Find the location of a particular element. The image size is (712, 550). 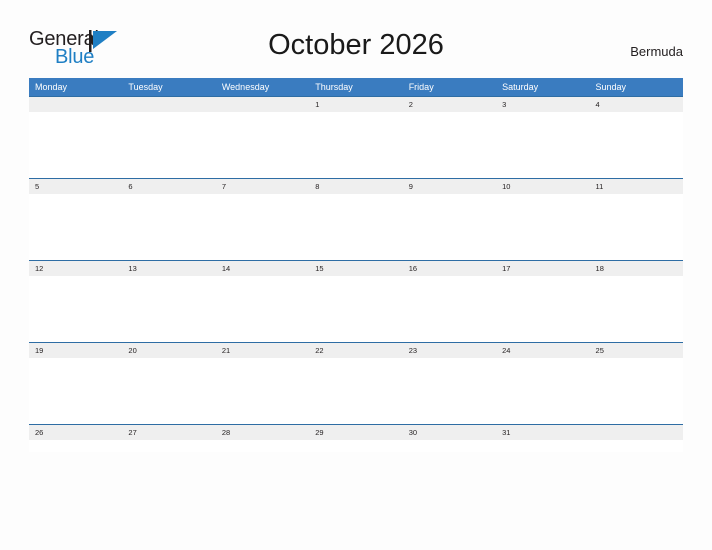

day-number: 18 is located at coordinates (636, 268).